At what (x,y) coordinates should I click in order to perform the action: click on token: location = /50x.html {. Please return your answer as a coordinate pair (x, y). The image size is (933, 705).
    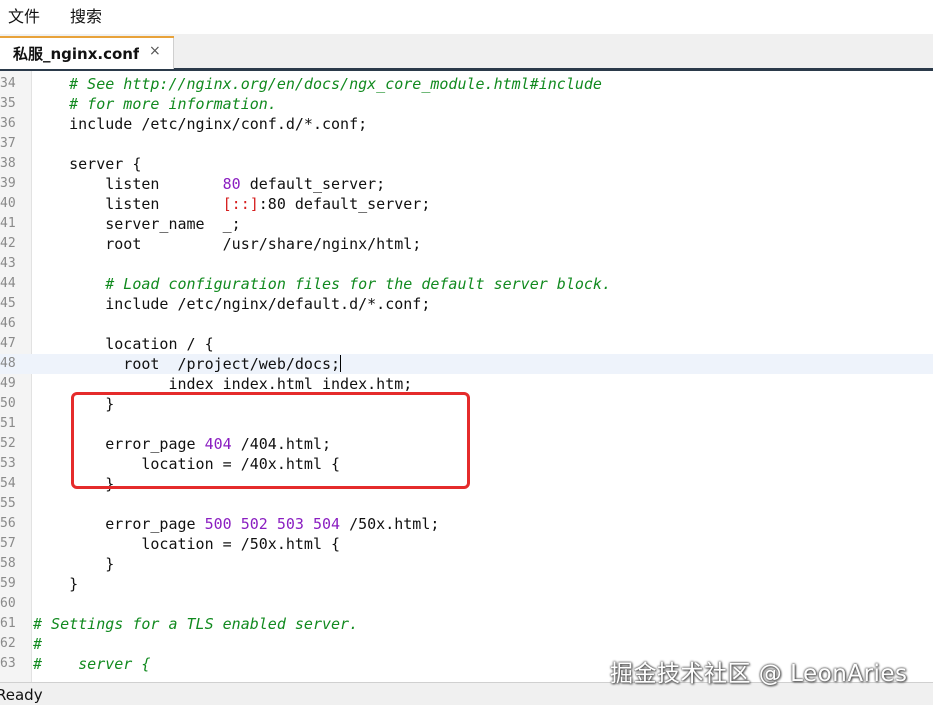
    Looking at the image, I should click on (187, 544).